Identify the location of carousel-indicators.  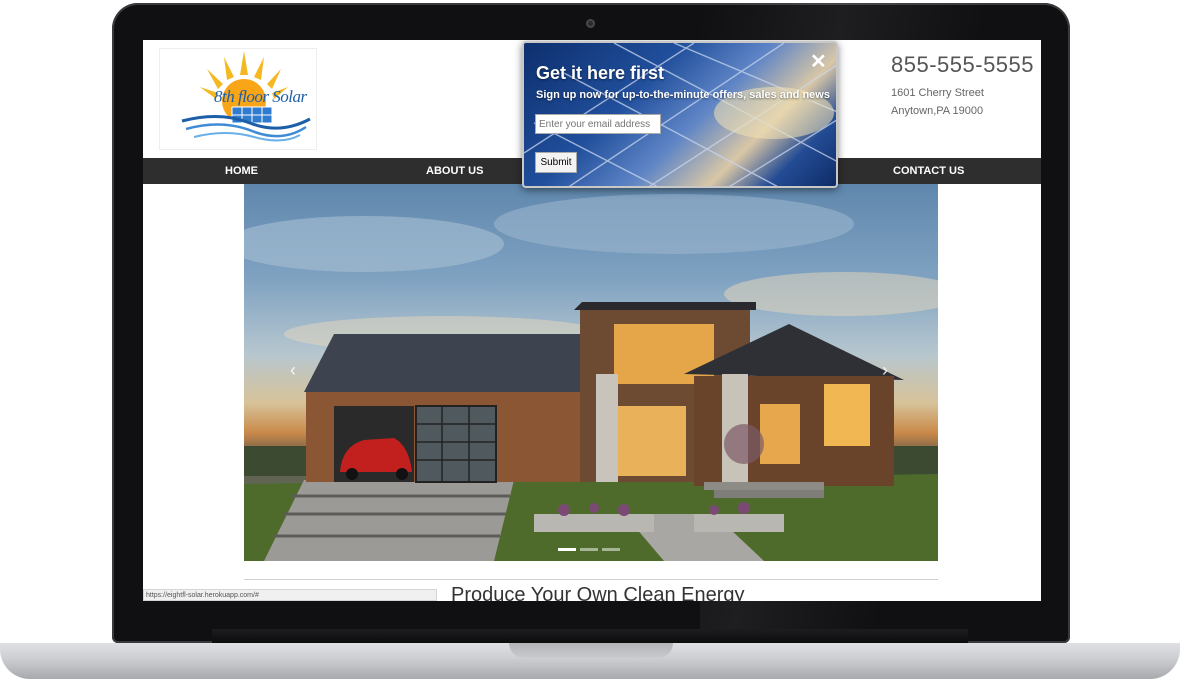
(591, 544).